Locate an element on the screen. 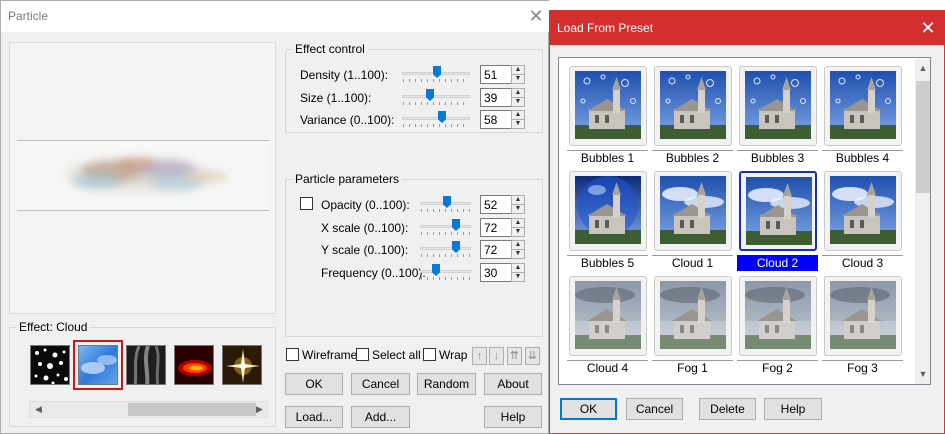  wireframe-checkbox is located at coordinates (292, 354).